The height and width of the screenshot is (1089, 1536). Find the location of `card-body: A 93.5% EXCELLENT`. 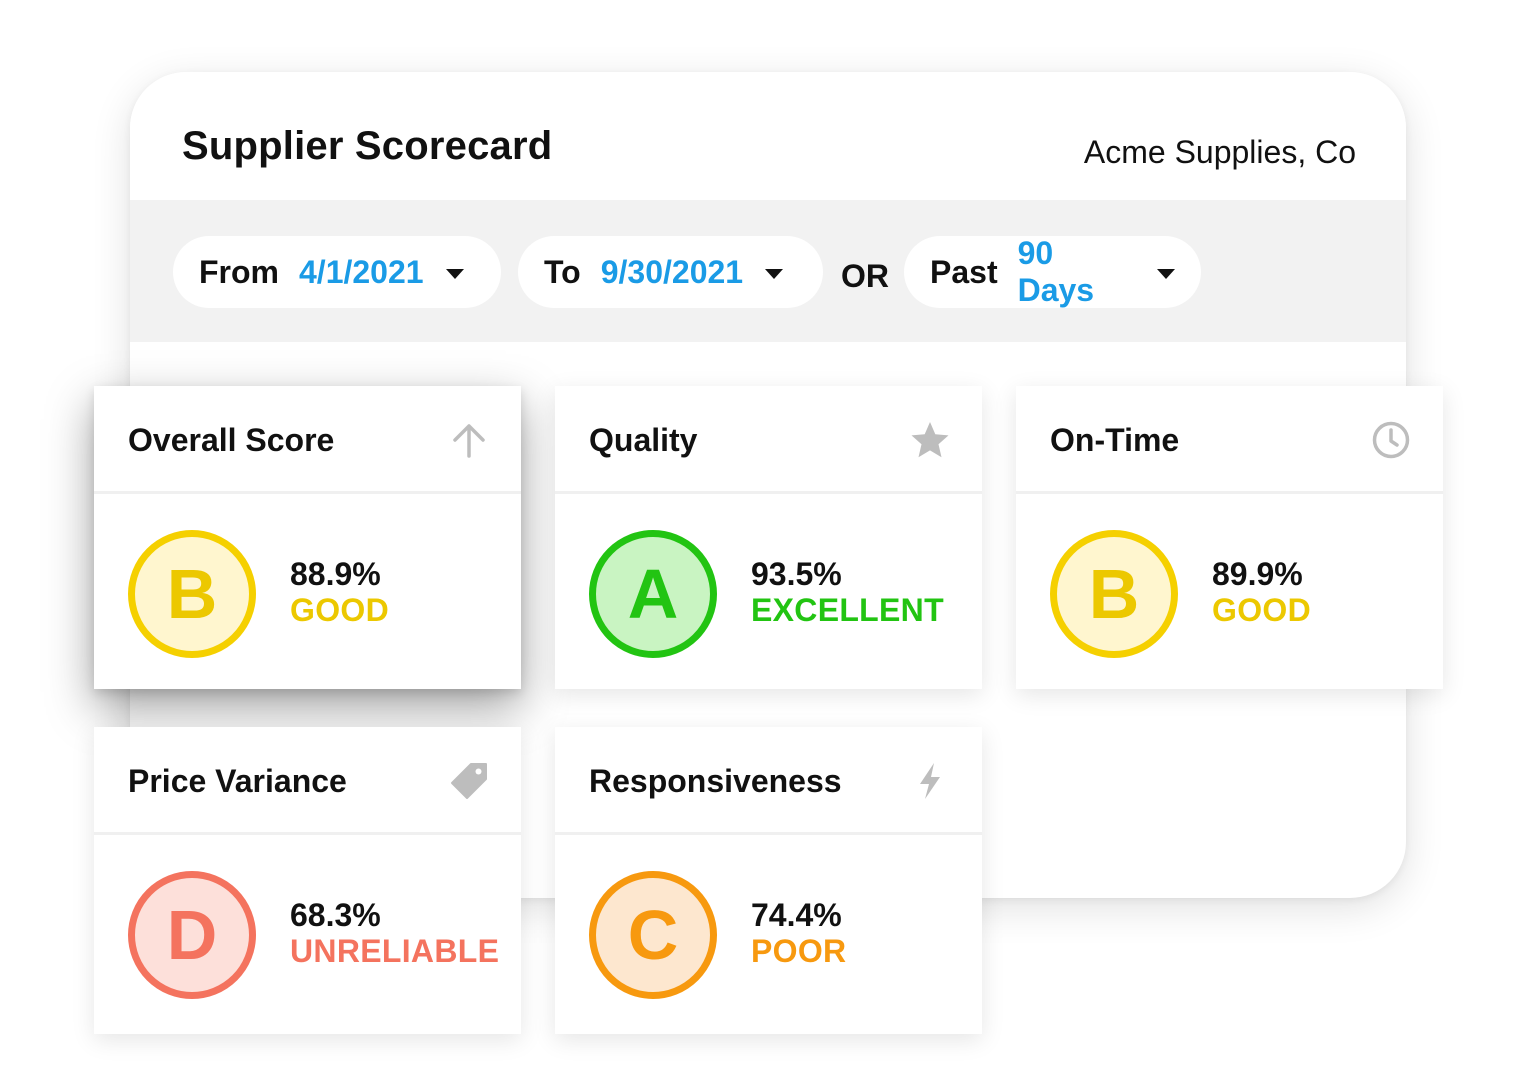

card-body: A 93.5% EXCELLENT is located at coordinates (768, 591).